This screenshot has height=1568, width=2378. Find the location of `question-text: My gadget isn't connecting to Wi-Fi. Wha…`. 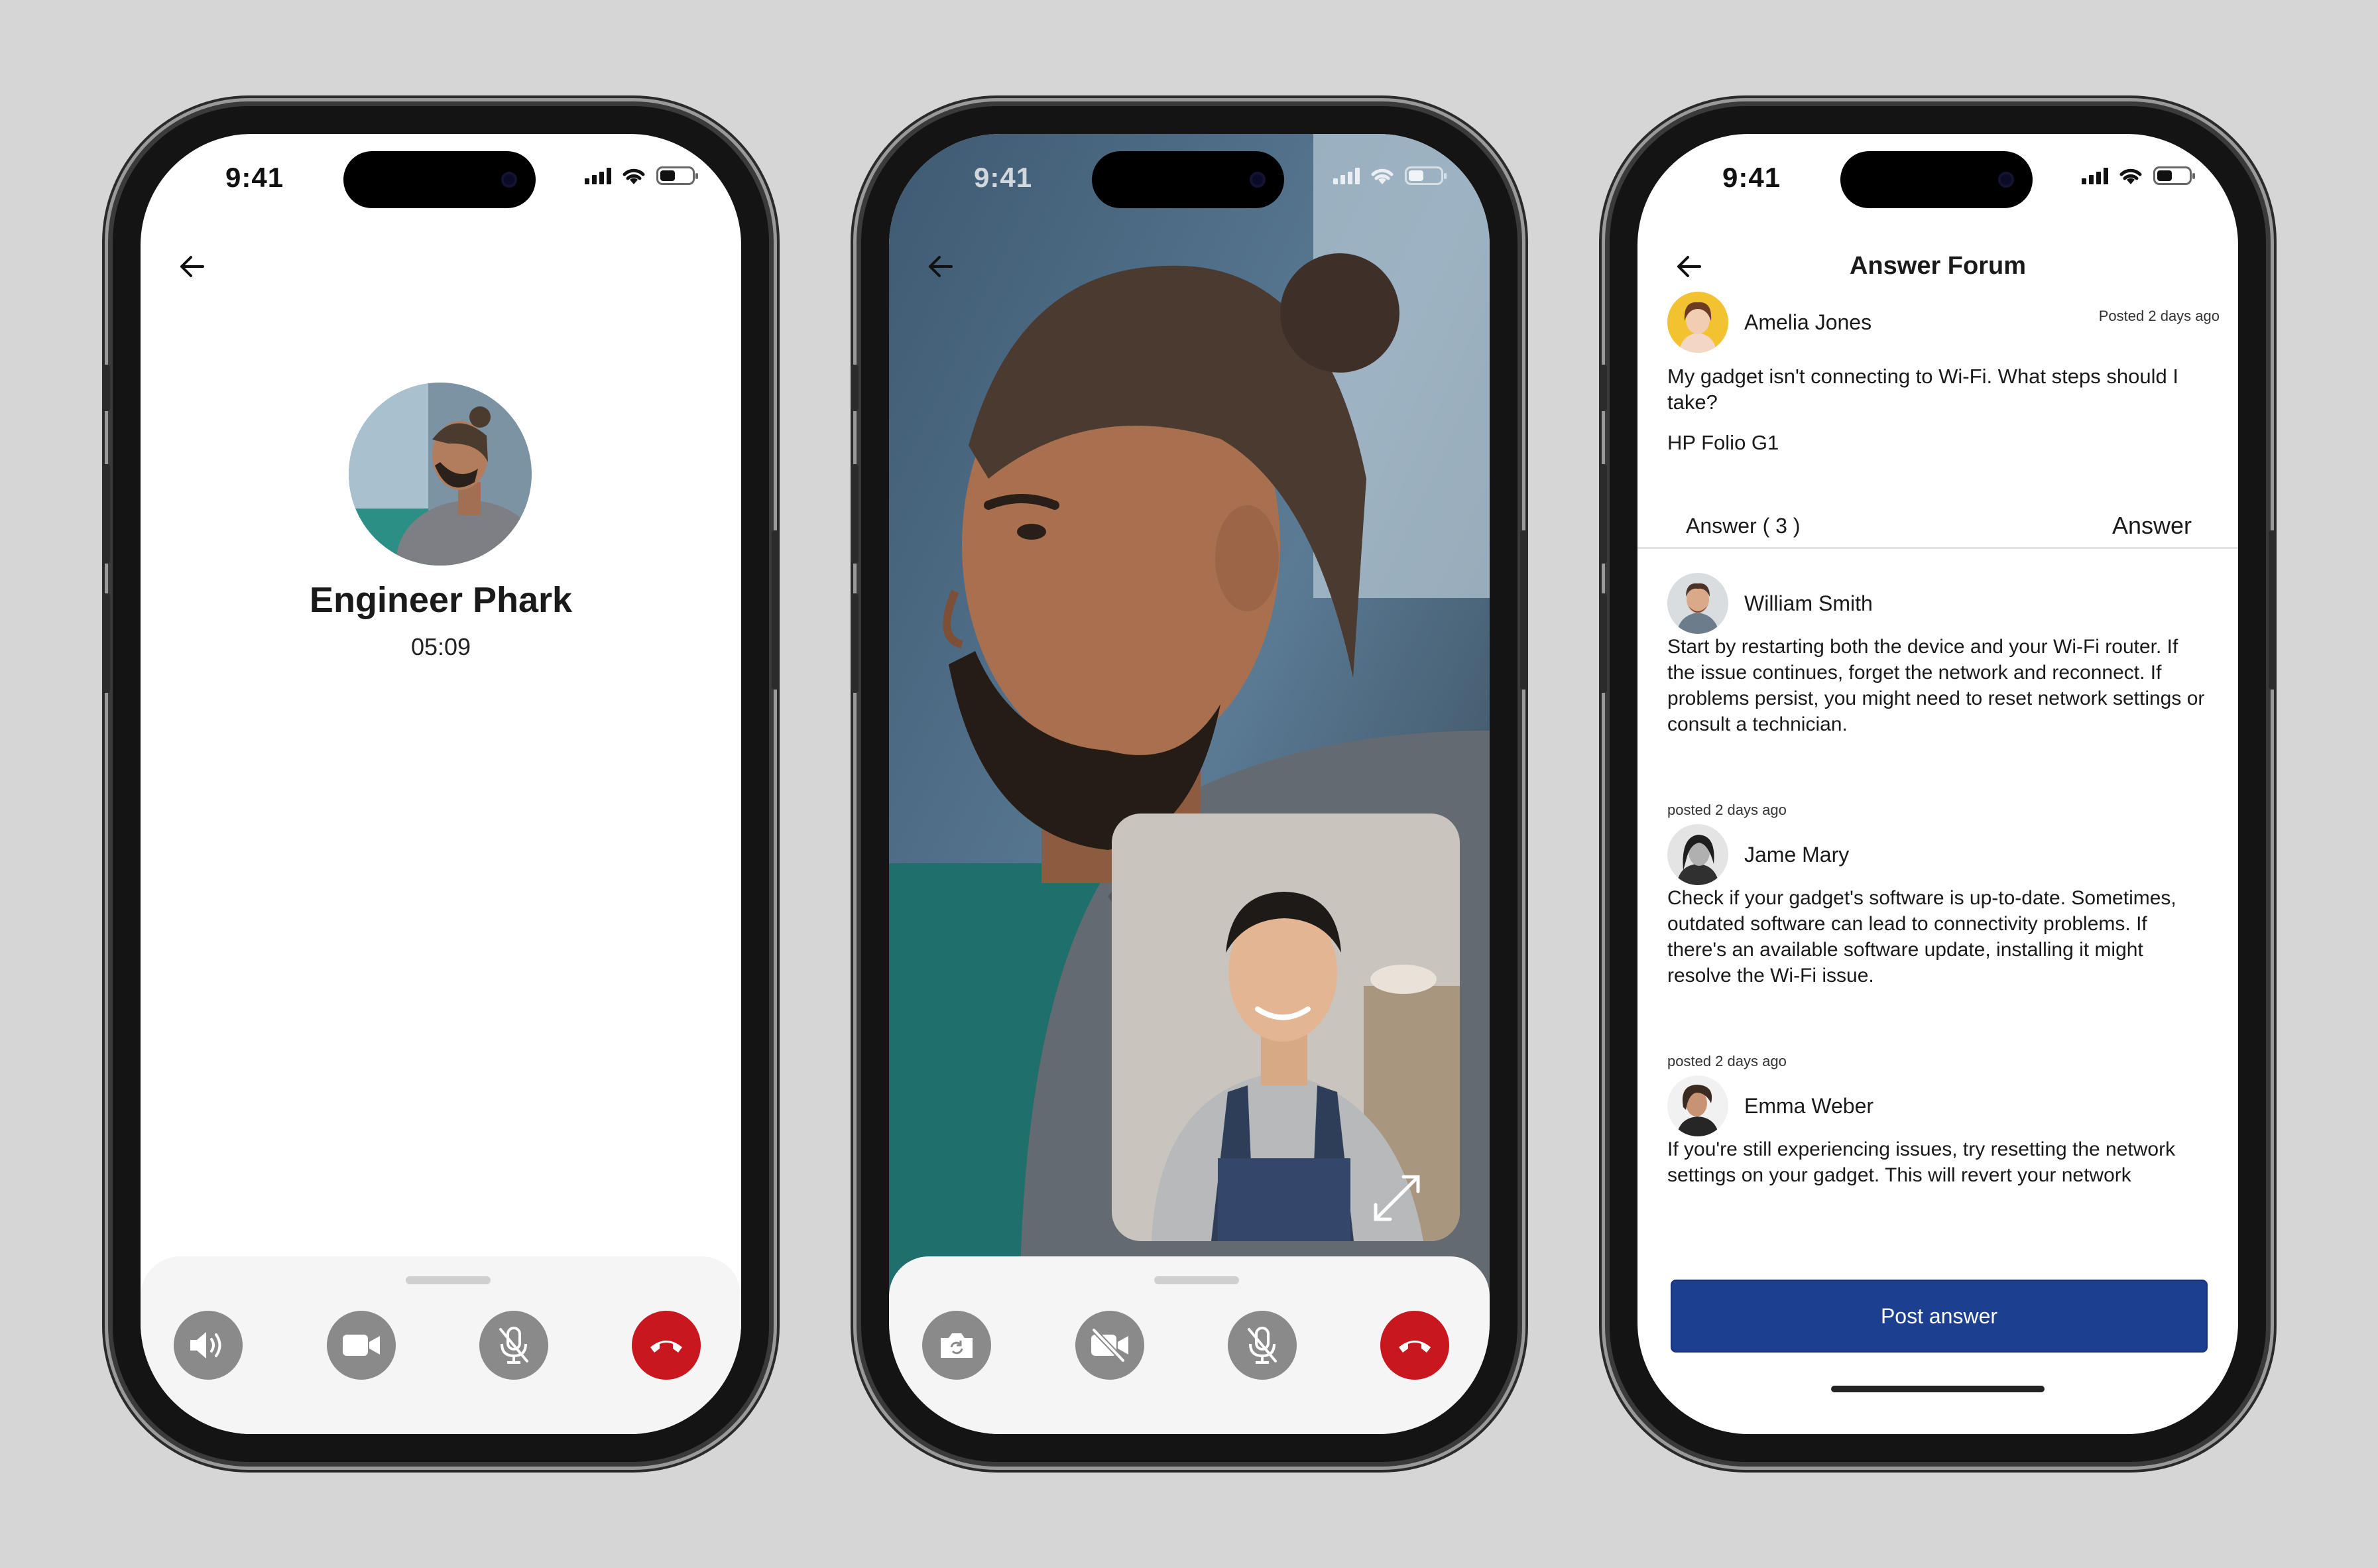

question-text: My gadget isn't connecting to Wi-Fi. Wha… is located at coordinates (1923, 389).